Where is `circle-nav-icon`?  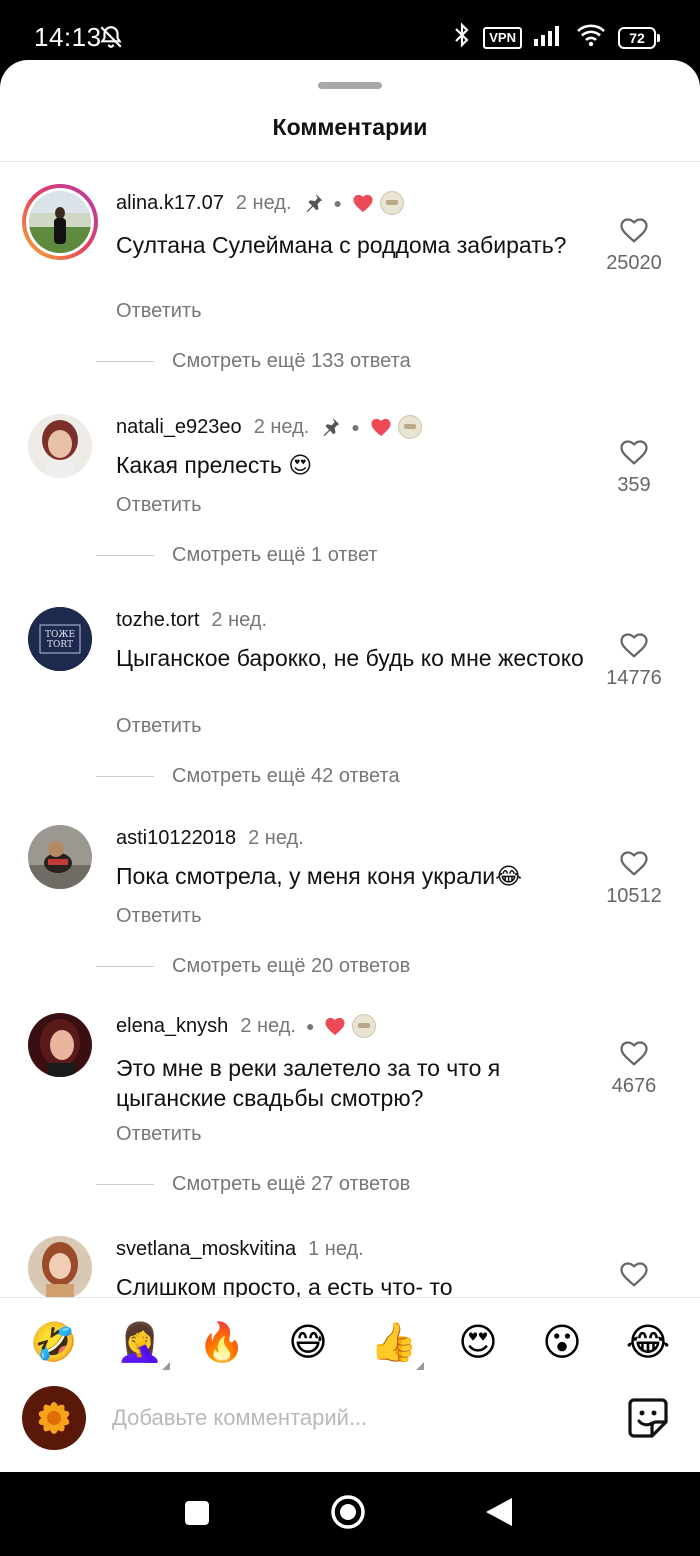
circle-nav-icon is located at coordinates (348, 1514).